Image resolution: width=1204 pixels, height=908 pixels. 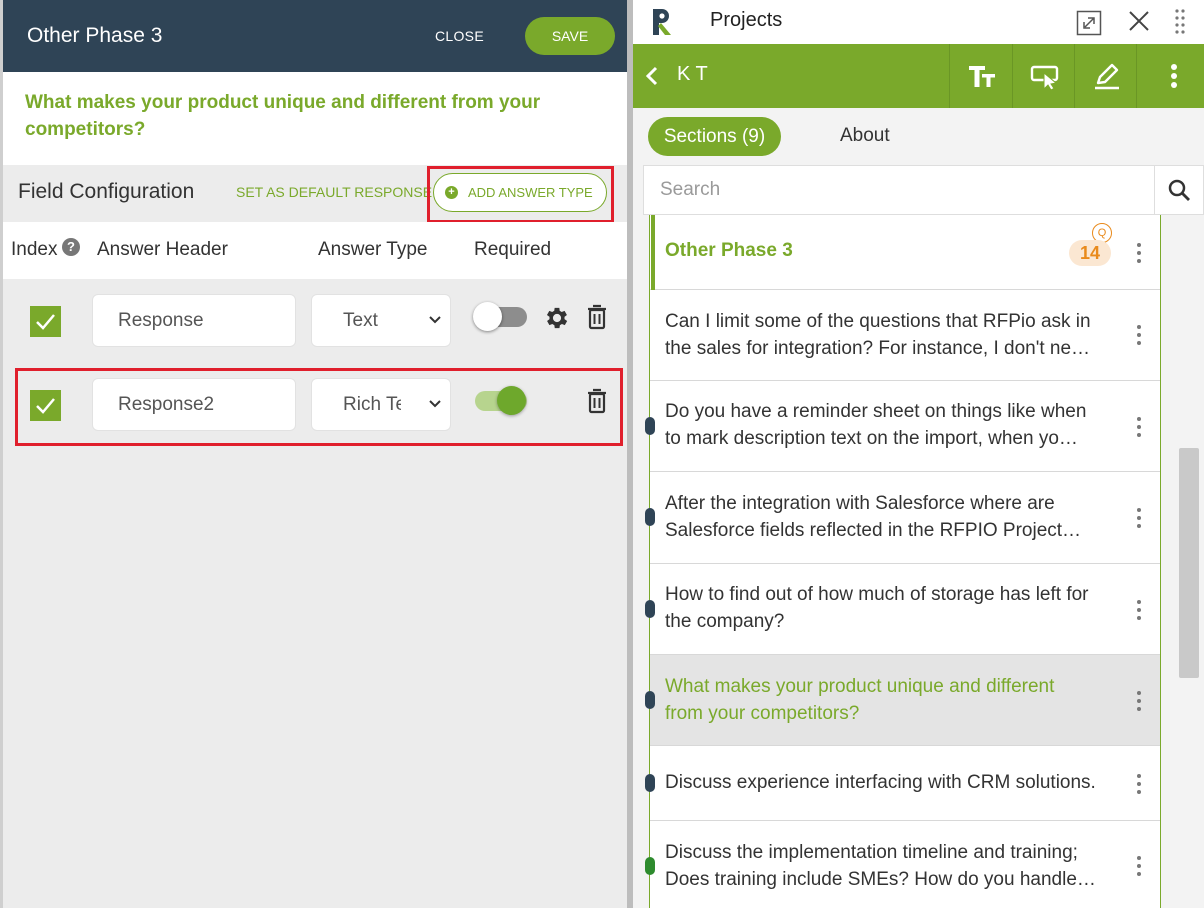 I want to click on more-options-button, so click(x=1170, y=76).